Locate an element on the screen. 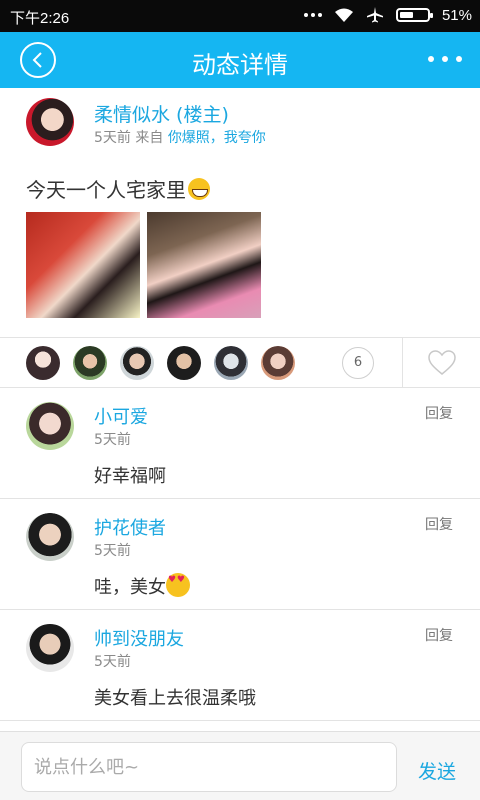 This screenshot has height=800, width=480. more-dots-icon is located at coordinates (312, 15).